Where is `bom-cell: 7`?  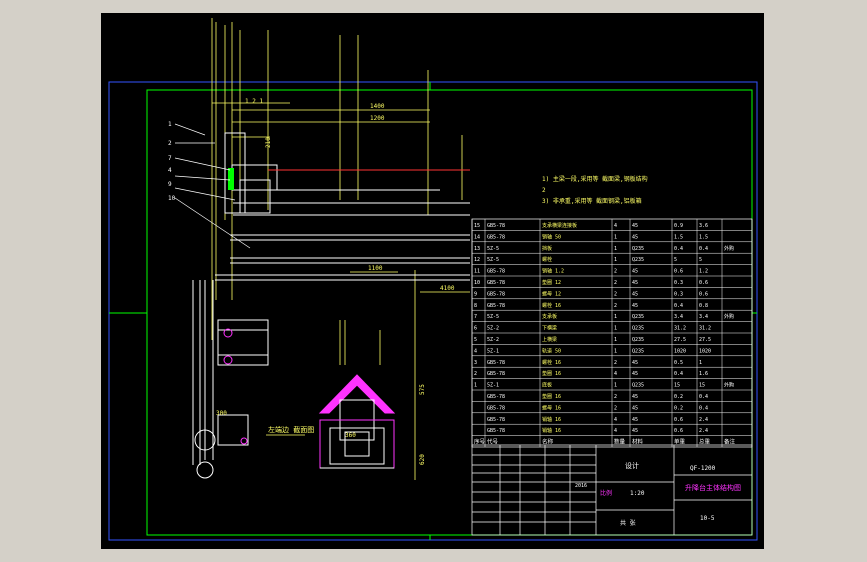
bom-cell: 7 is located at coordinates (475, 317).